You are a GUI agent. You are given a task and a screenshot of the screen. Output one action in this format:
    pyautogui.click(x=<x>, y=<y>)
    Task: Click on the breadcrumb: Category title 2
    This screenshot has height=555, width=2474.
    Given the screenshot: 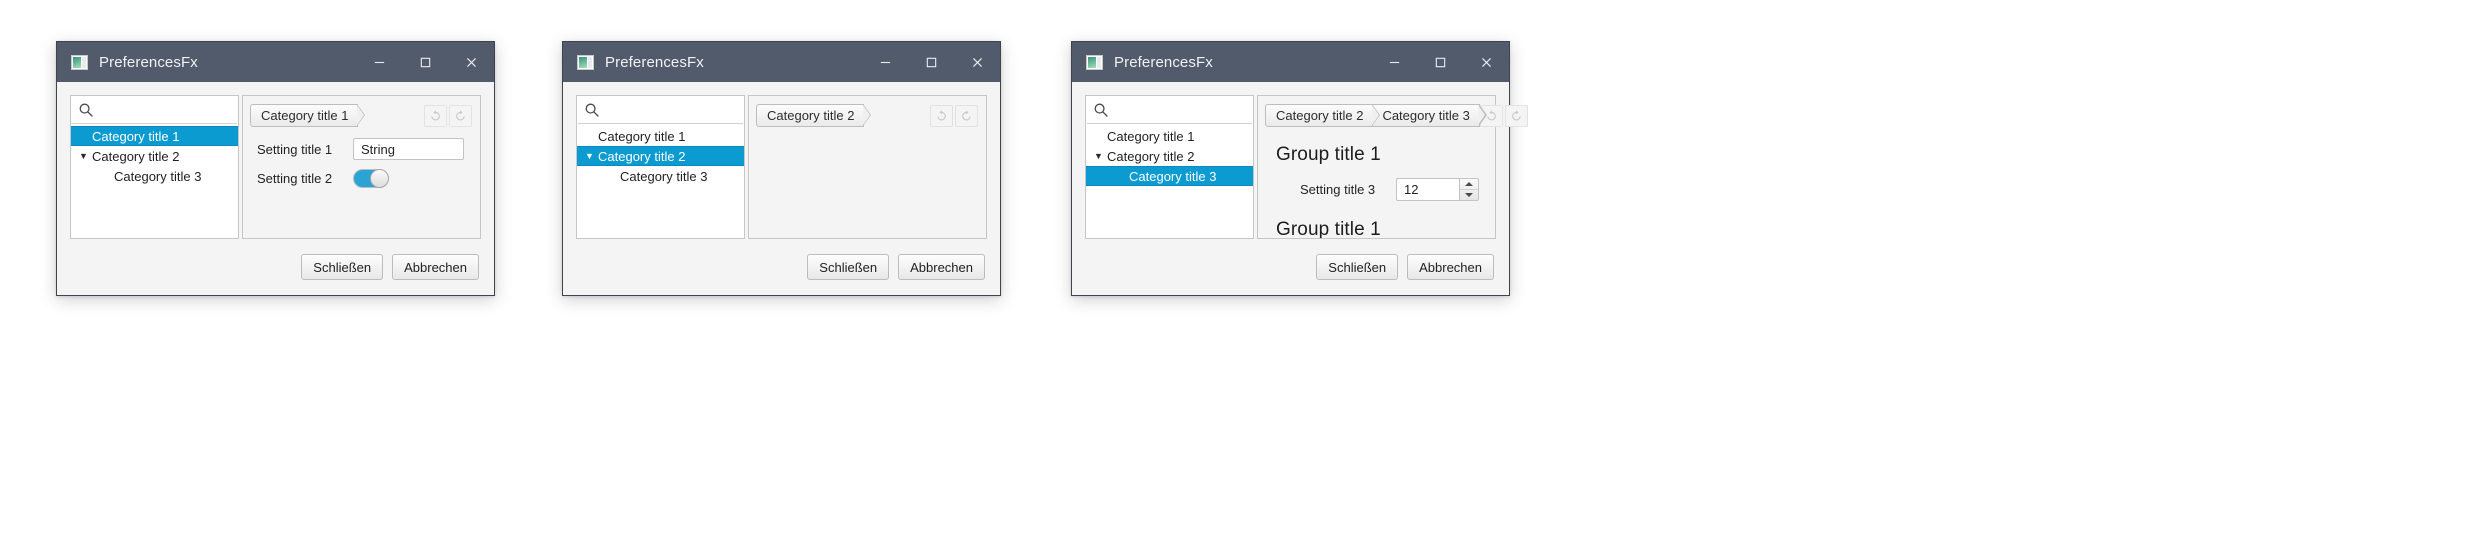 What is the action you would take?
    pyautogui.click(x=814, y=115)
    